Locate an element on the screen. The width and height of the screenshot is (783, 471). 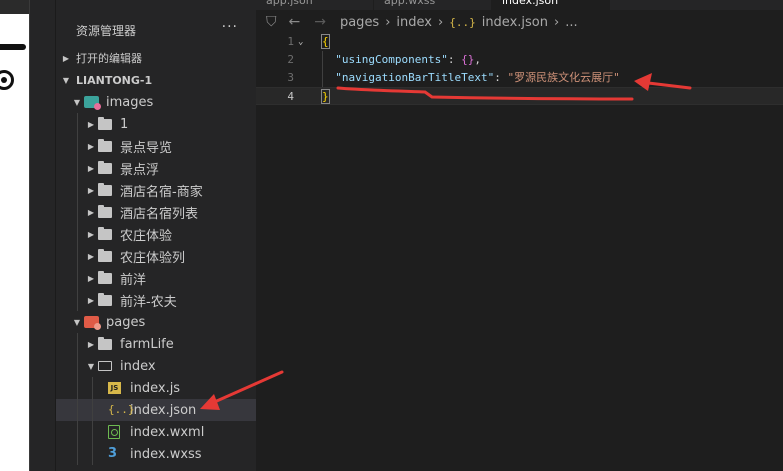
tree-label: images is located at coordinates (130, 102).